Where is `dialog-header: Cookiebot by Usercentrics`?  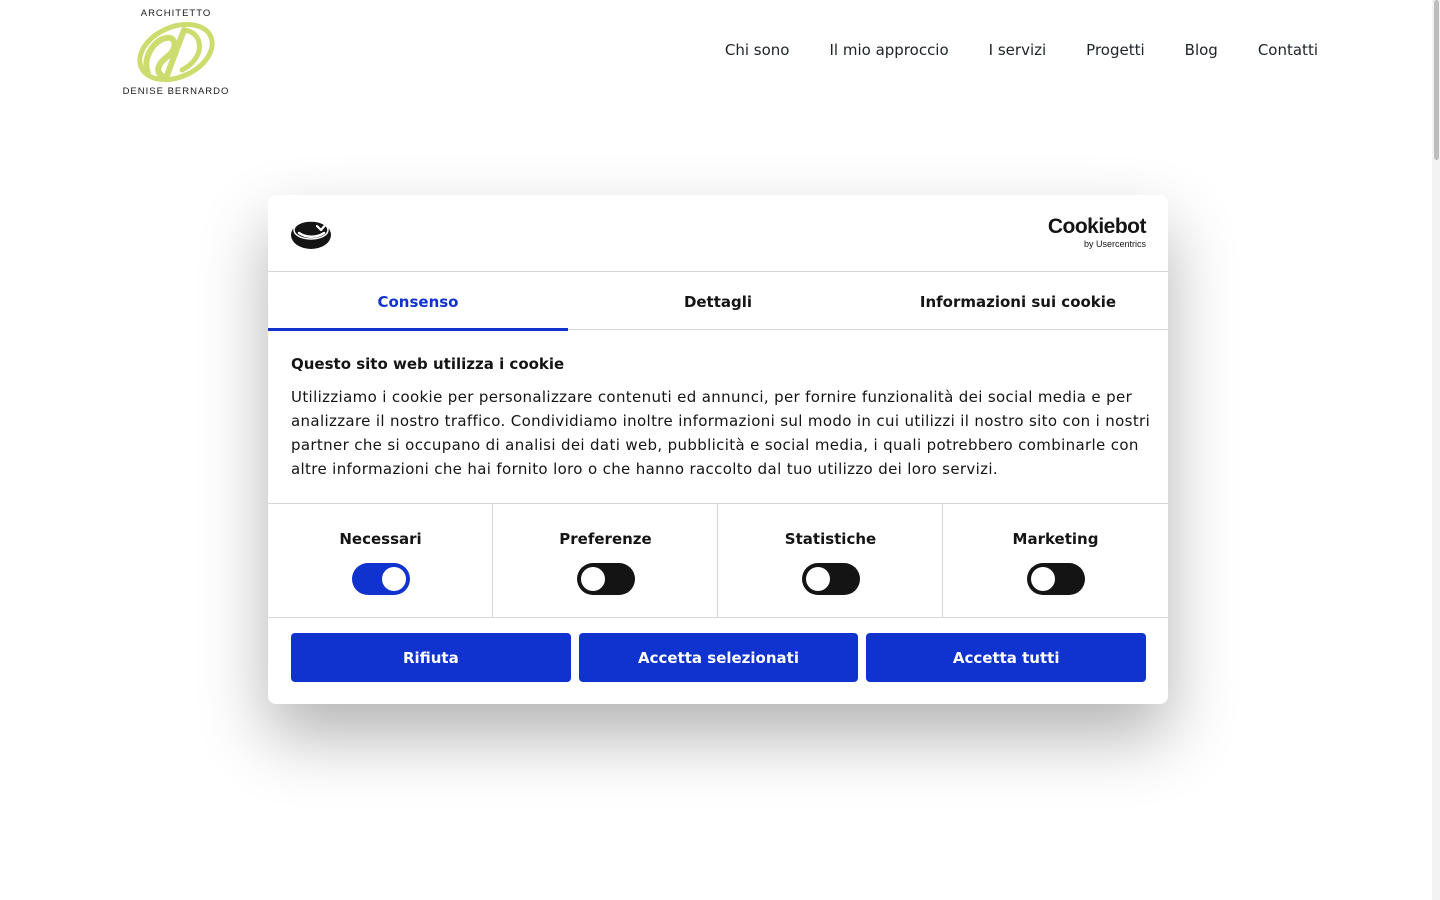 dialog-header: Cookiebot by Usercentrics is located at coordinates (718, 233).